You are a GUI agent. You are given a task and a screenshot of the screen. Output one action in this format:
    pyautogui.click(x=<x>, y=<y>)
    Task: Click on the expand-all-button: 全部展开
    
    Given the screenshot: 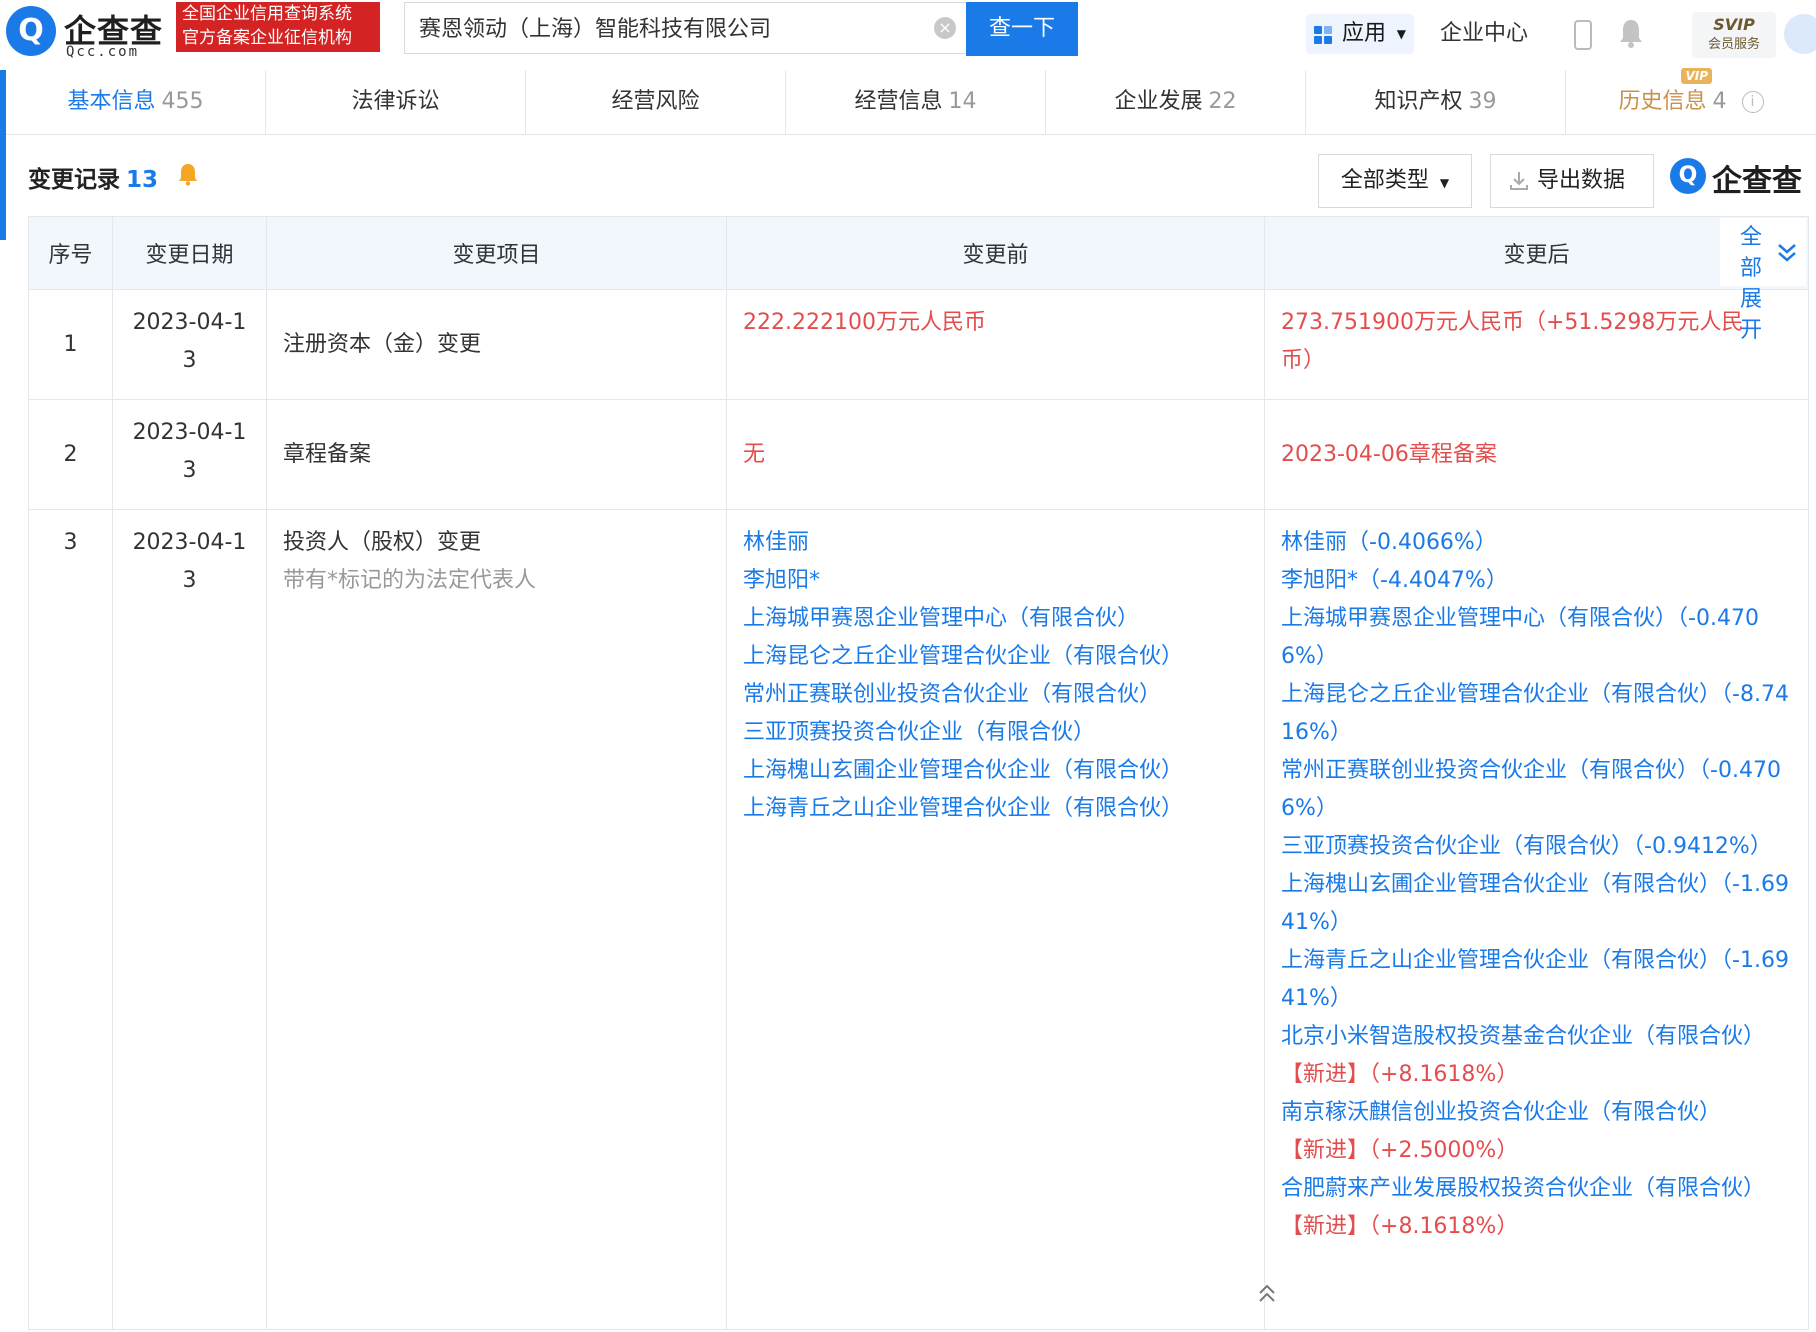 What is the action you would take?
    pyautogui.click(x=1763, y=280)
    